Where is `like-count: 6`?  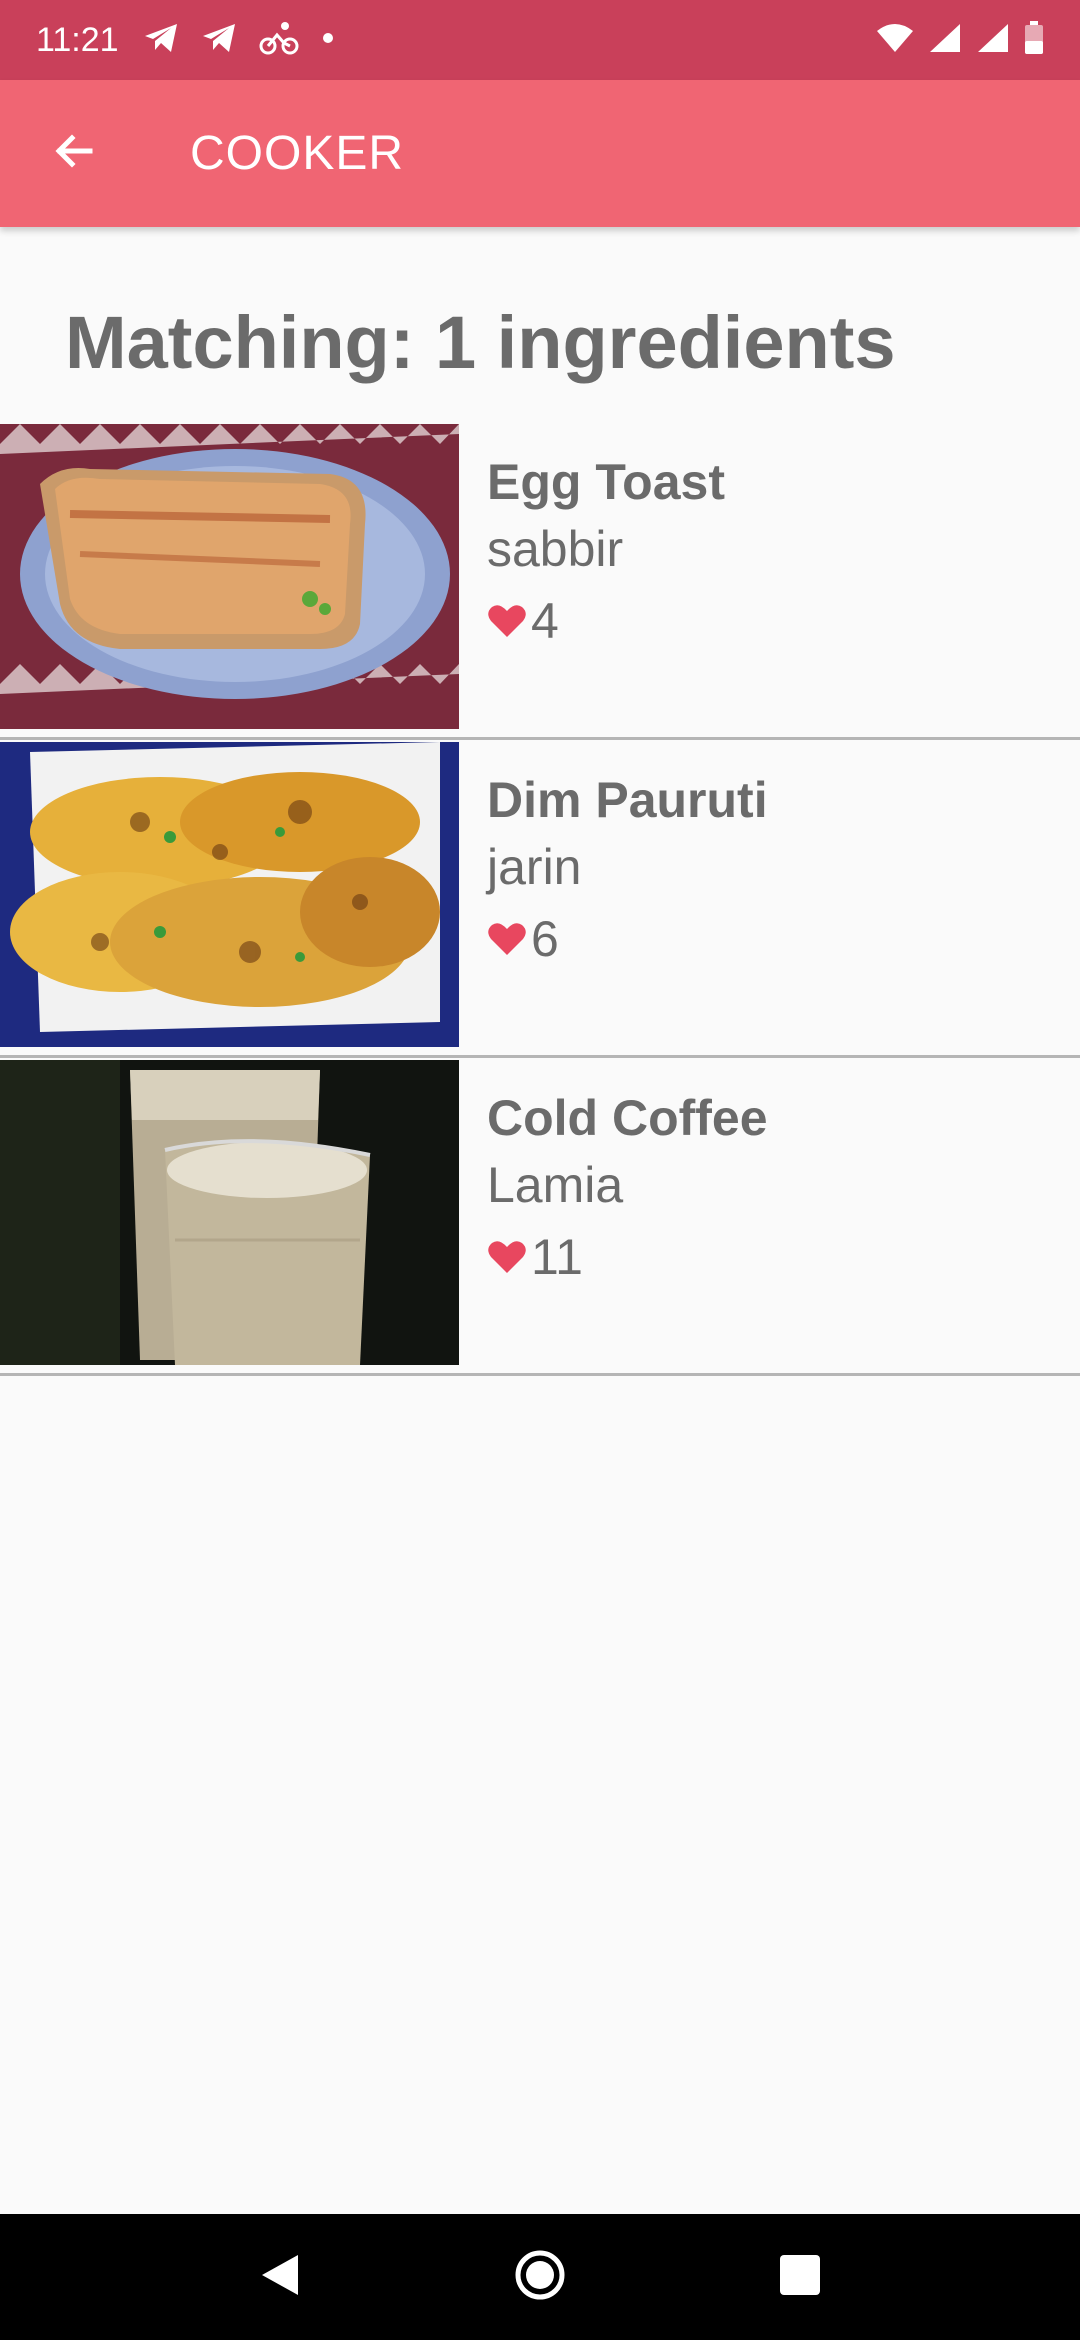 like-count: 6 is located at coordinates (627, 939).